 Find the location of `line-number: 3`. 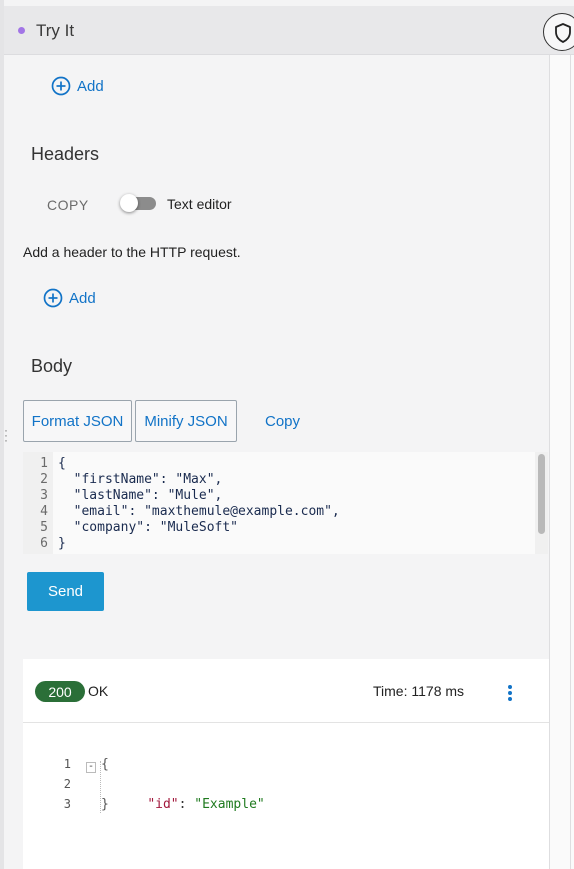

line-number: 3 is located at coordinates (67, 804).